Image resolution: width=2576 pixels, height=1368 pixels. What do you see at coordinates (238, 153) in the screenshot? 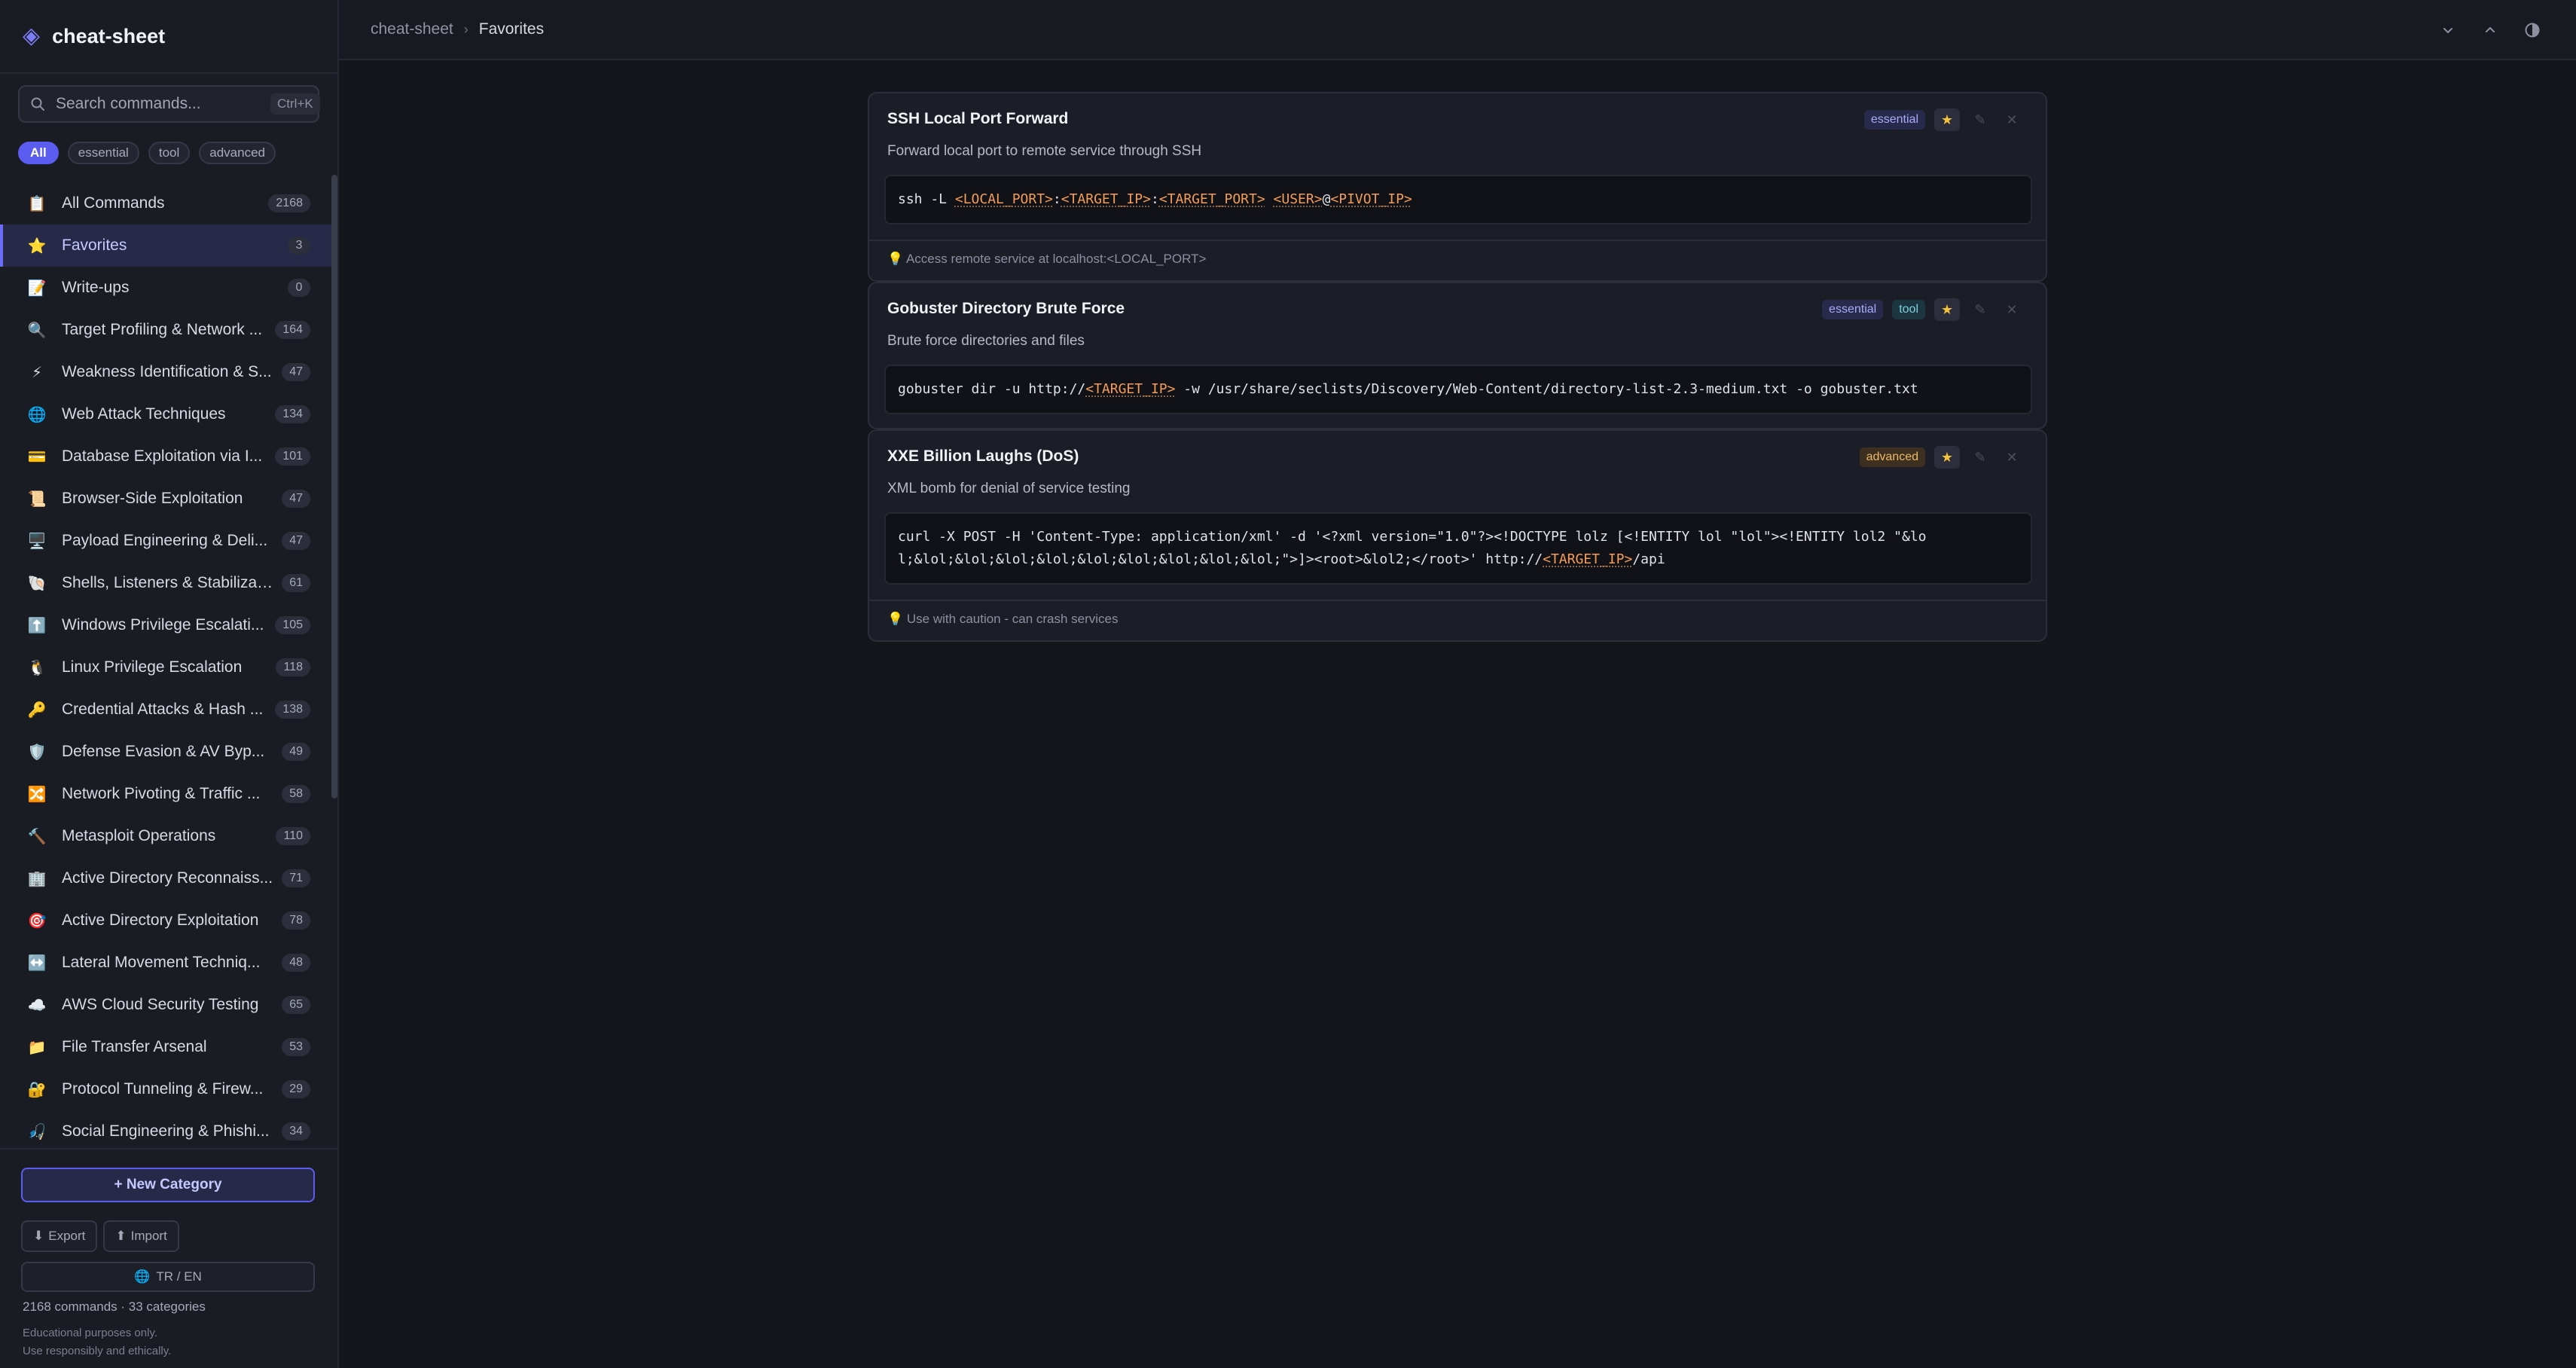
I see `filter-chip-advanced: advanced` at bounding box center [238, 153].